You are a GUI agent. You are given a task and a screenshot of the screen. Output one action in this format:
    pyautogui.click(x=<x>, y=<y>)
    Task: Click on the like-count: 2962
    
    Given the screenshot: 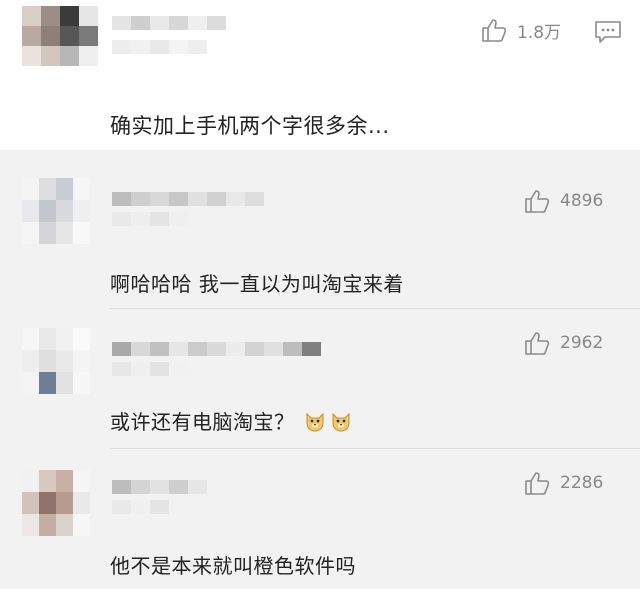 What is the action you would take?
    pyautogui.click(x=582, y=343)
    